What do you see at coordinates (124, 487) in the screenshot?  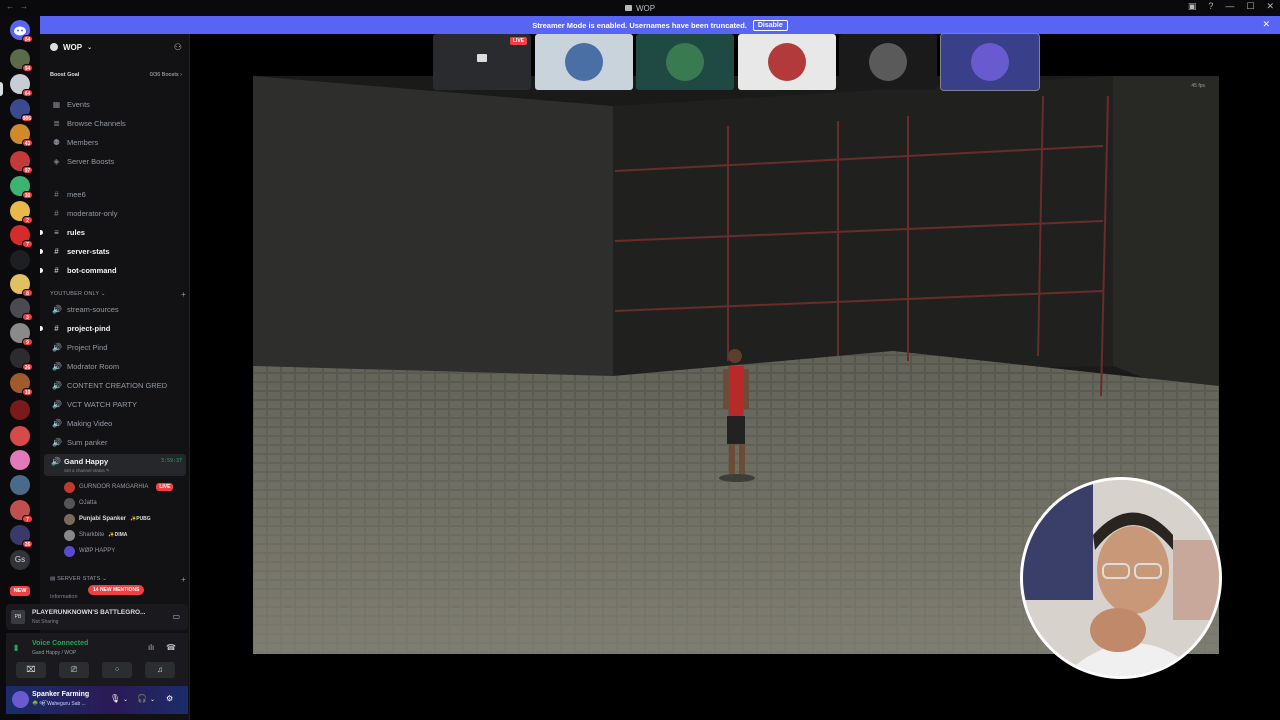 I see `voice-user: GURNOOR RAMGARHIA LIVE` at bounding box center [124, 487].